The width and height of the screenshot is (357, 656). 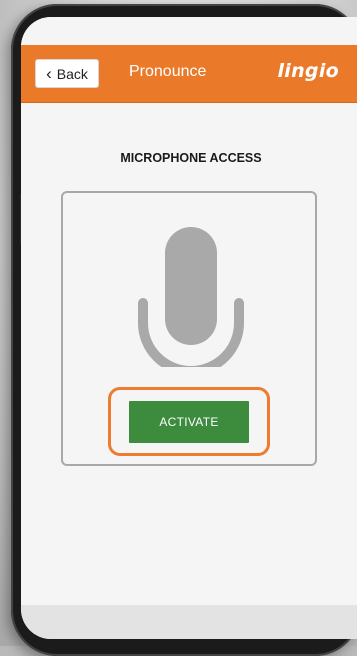 I want to click on microphone-icon, so click(x=191, y=297).